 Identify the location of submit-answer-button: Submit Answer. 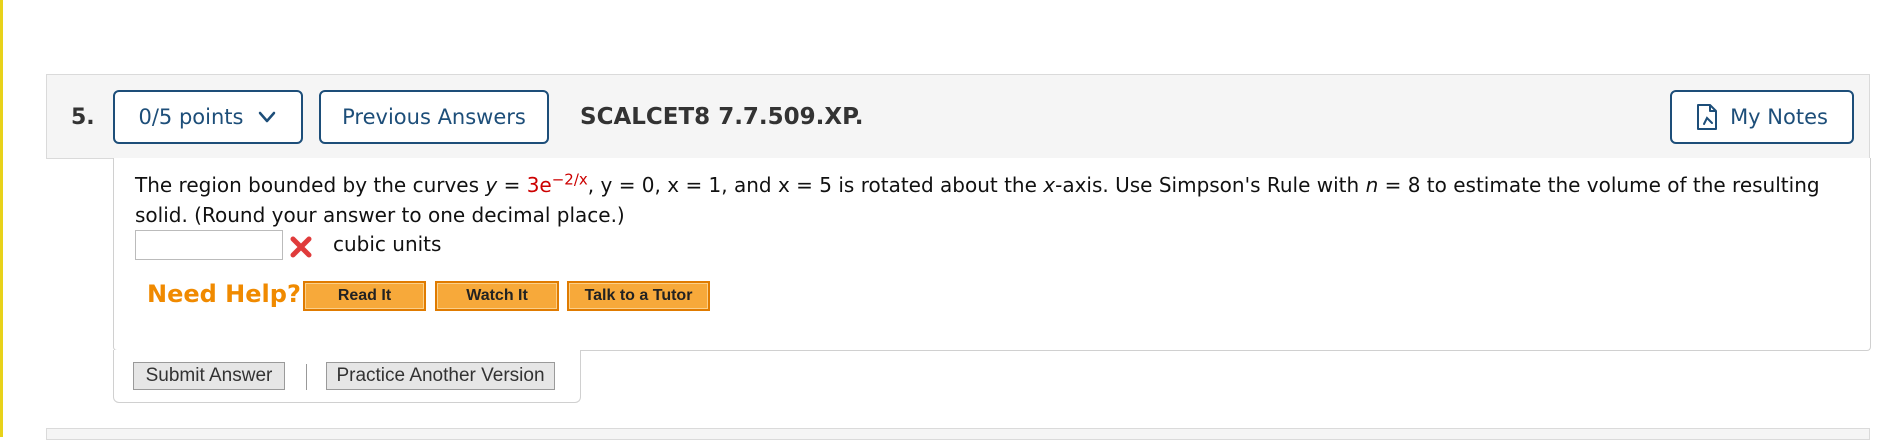
(209, 376).